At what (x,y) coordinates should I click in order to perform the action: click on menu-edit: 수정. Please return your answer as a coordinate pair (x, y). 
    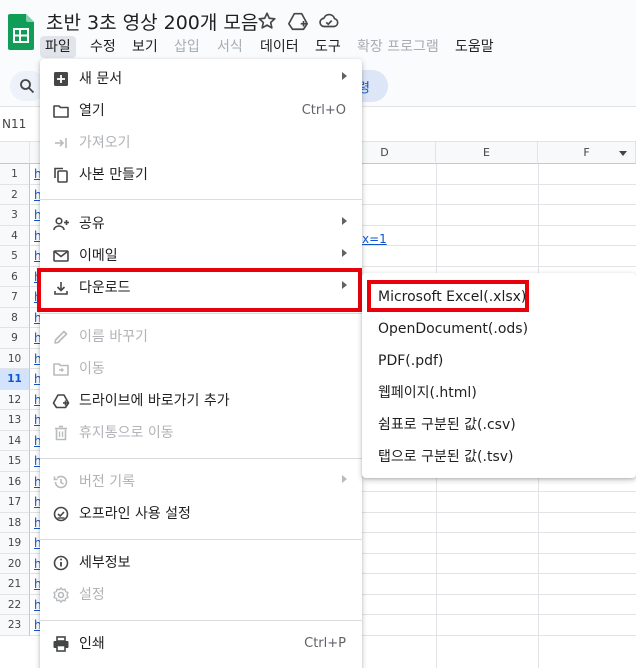
    Looking at the image, I should click on (103, 47).